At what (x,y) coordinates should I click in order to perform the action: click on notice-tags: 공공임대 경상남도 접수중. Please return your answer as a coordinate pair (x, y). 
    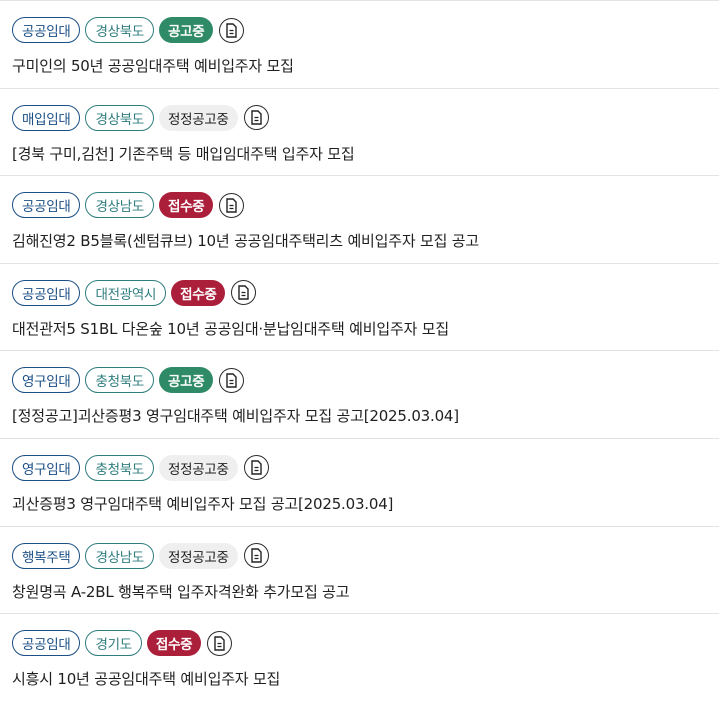
    Looking at the image, I should click on (365, 205).